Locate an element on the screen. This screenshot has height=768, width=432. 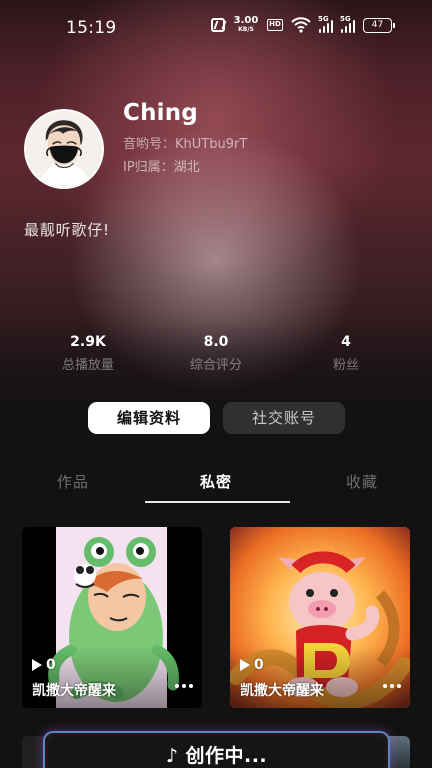
profile-tabs: 作品 私密 收藏 is located at coordinates (216, 481).